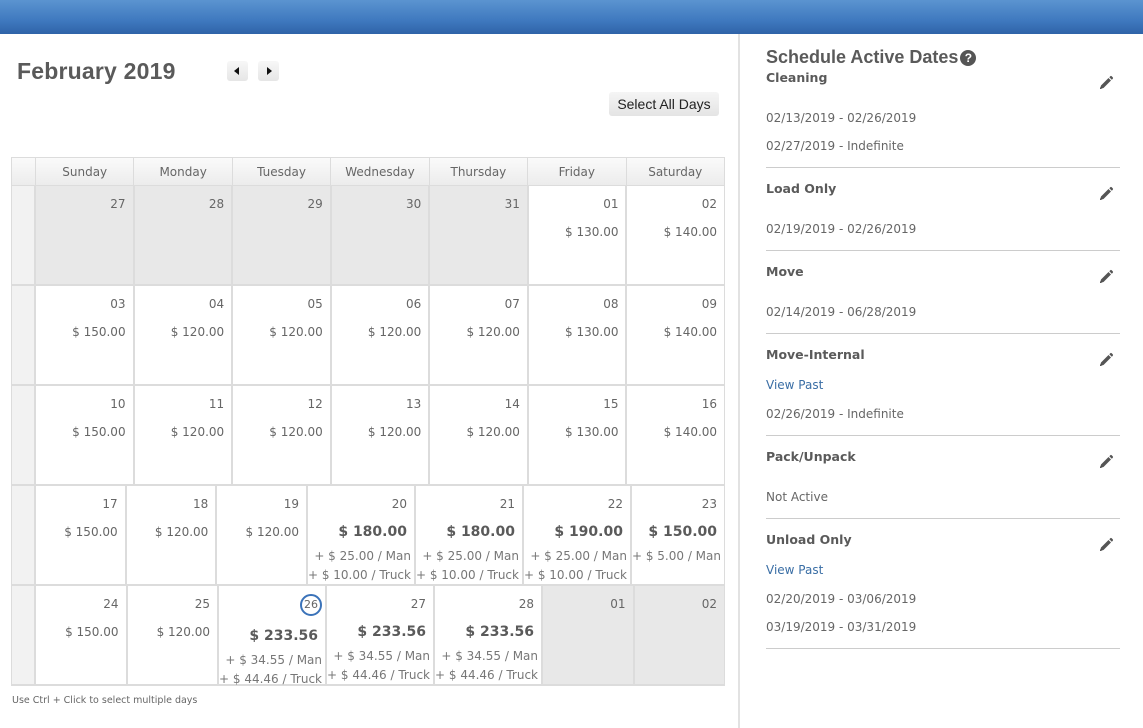  I want to click on calendar-day-other-month: 28, so click(184, 235).